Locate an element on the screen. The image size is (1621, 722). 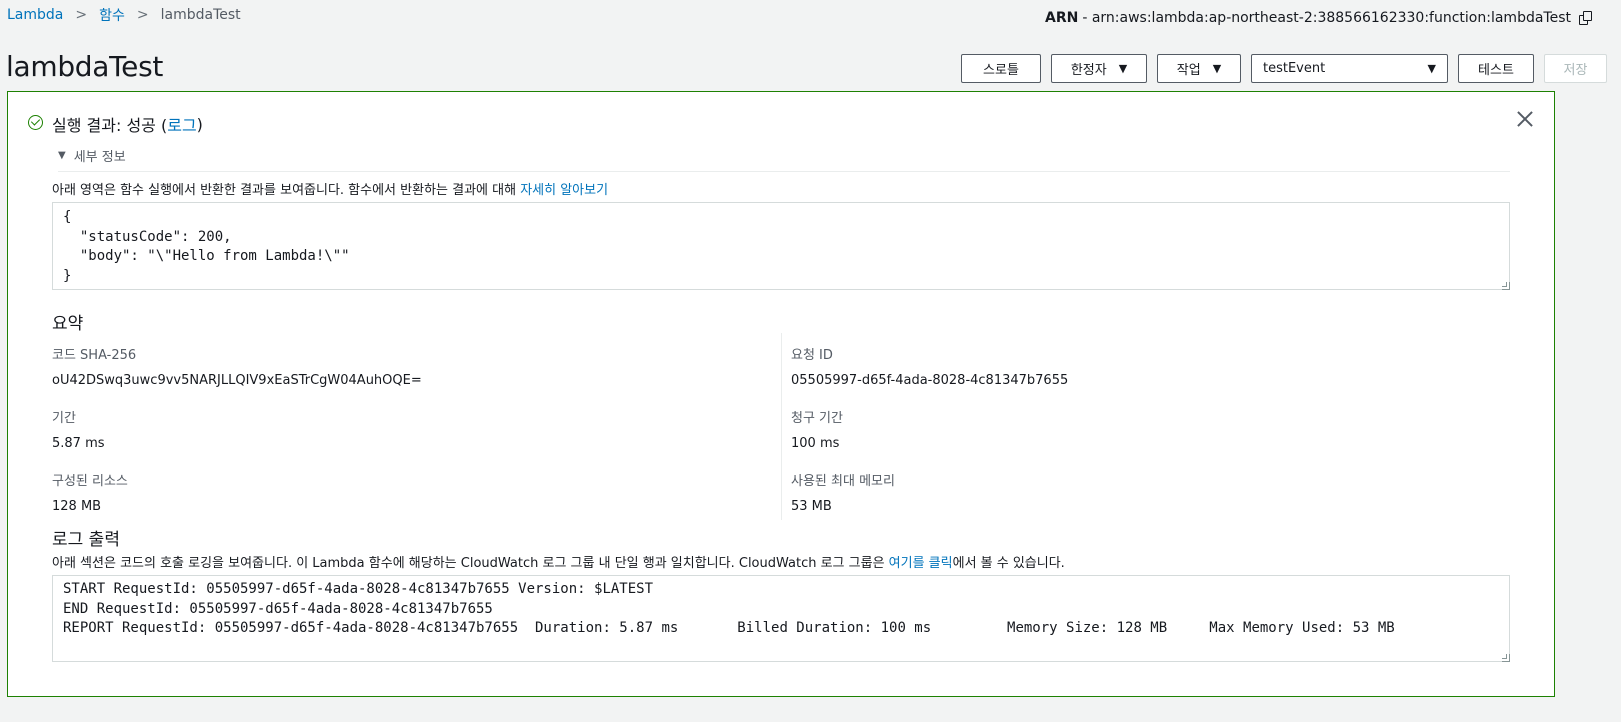
status-prefix: 실행 결과: 성공 ( is located at coordinates (110, 125).